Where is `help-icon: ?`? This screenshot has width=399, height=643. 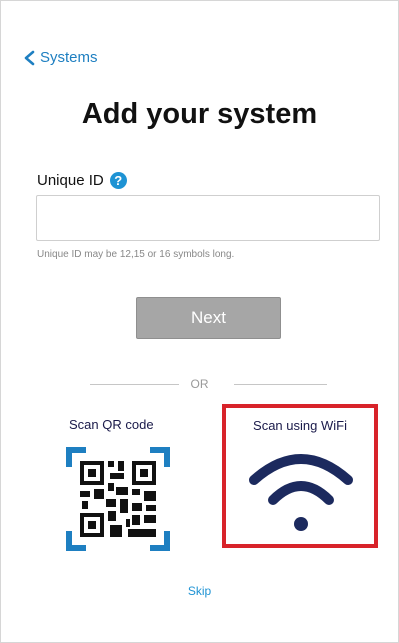
help-icon: ? is located at coordinates (118, 180).